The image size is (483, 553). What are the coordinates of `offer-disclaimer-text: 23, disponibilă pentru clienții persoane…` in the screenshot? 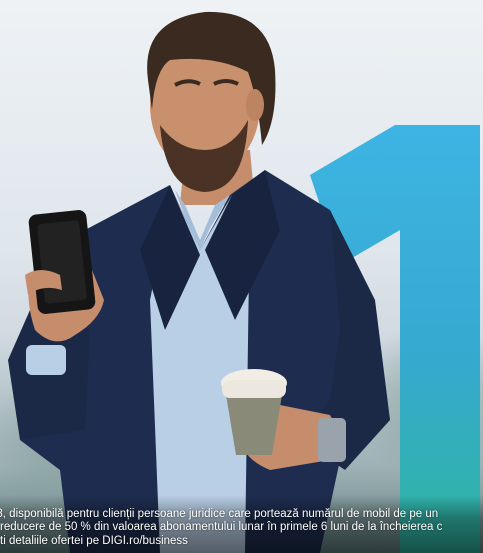 It's located at (241, 528).